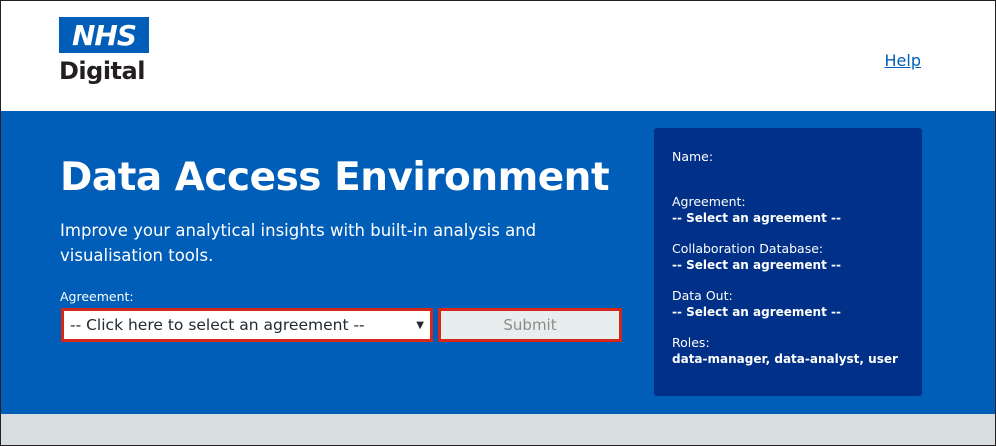 This screenshot has height=446, width=996. I want to click on info-collab-label: Collaboration Database:, so click(748, 248).